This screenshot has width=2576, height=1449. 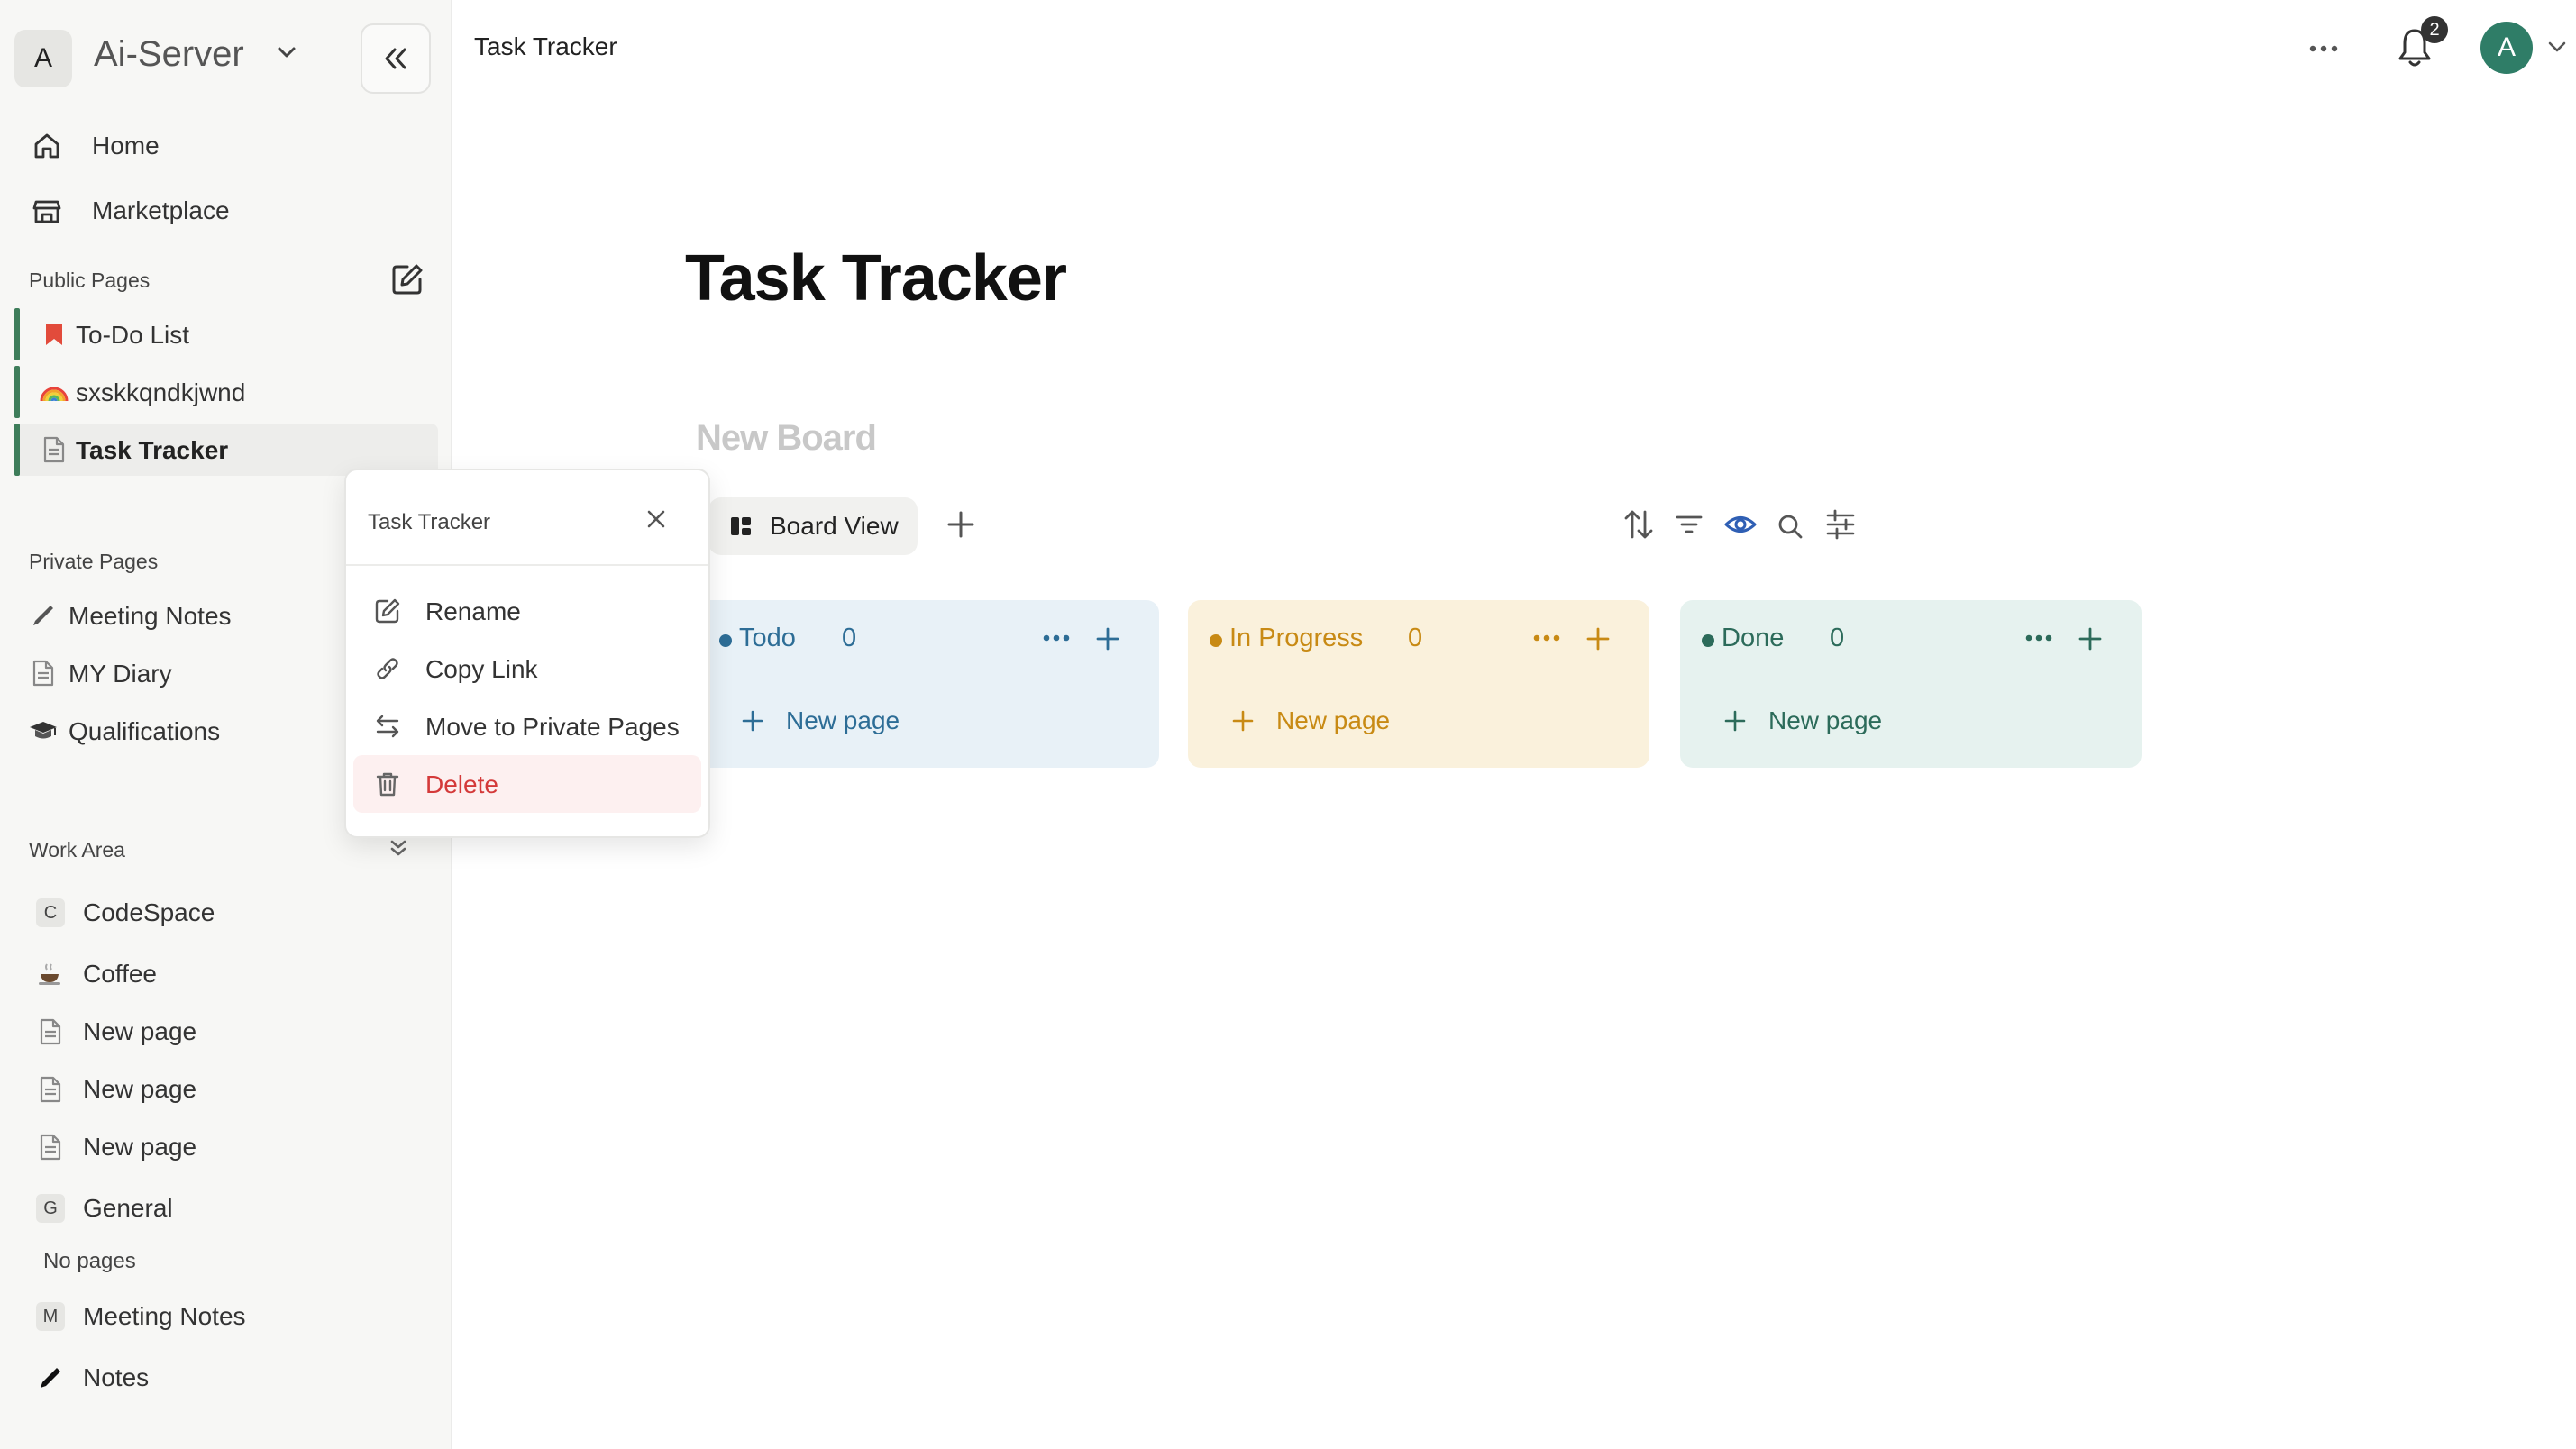 I want to click on nav-home: Home, so click(x=94, y=146).